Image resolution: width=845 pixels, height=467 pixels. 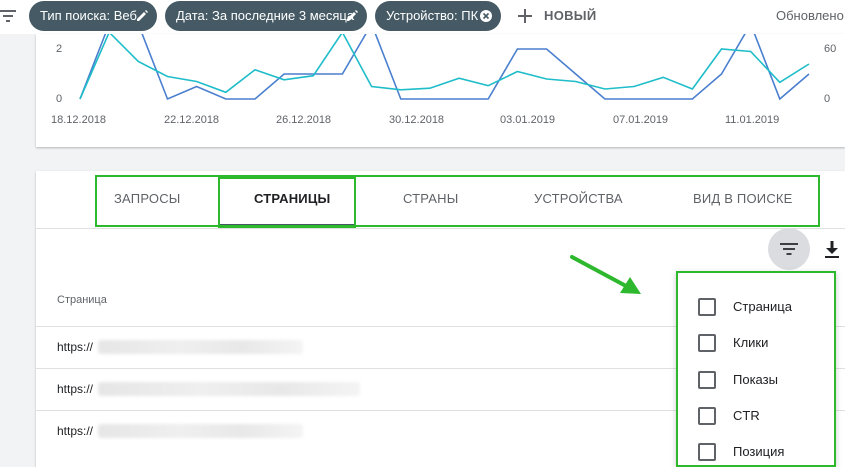 What do you see at coordinates (605, 274) in the screenshot?
I see `green-arrow-annotation` at bounding box center [605, 274].